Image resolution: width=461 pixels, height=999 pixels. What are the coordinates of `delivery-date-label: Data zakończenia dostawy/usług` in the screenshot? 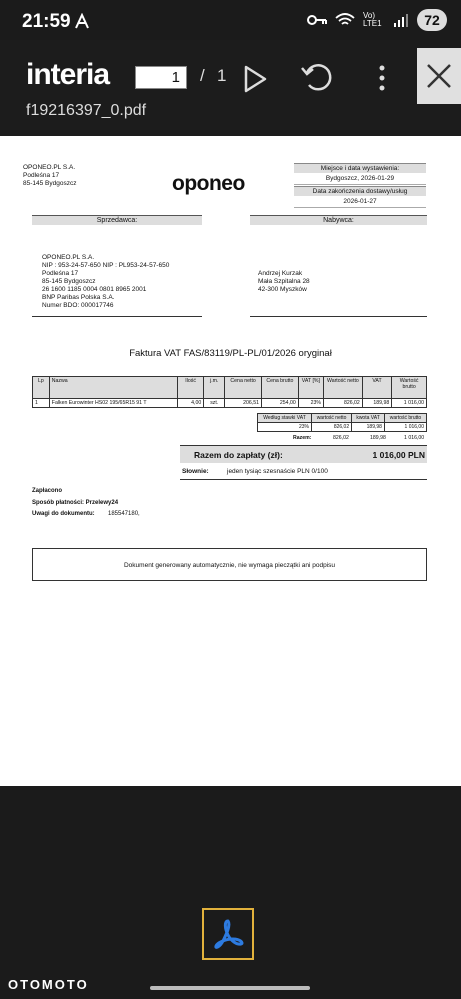 It's located at (360, 191).